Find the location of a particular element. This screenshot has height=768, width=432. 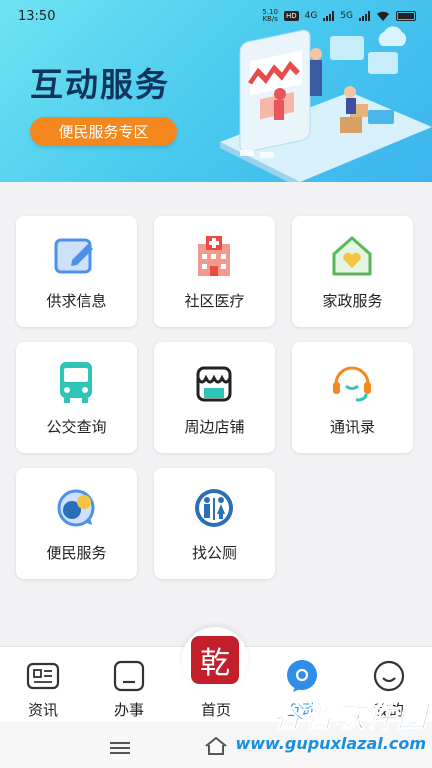

tab-services: 办事 is located at coordinates (129, 685).